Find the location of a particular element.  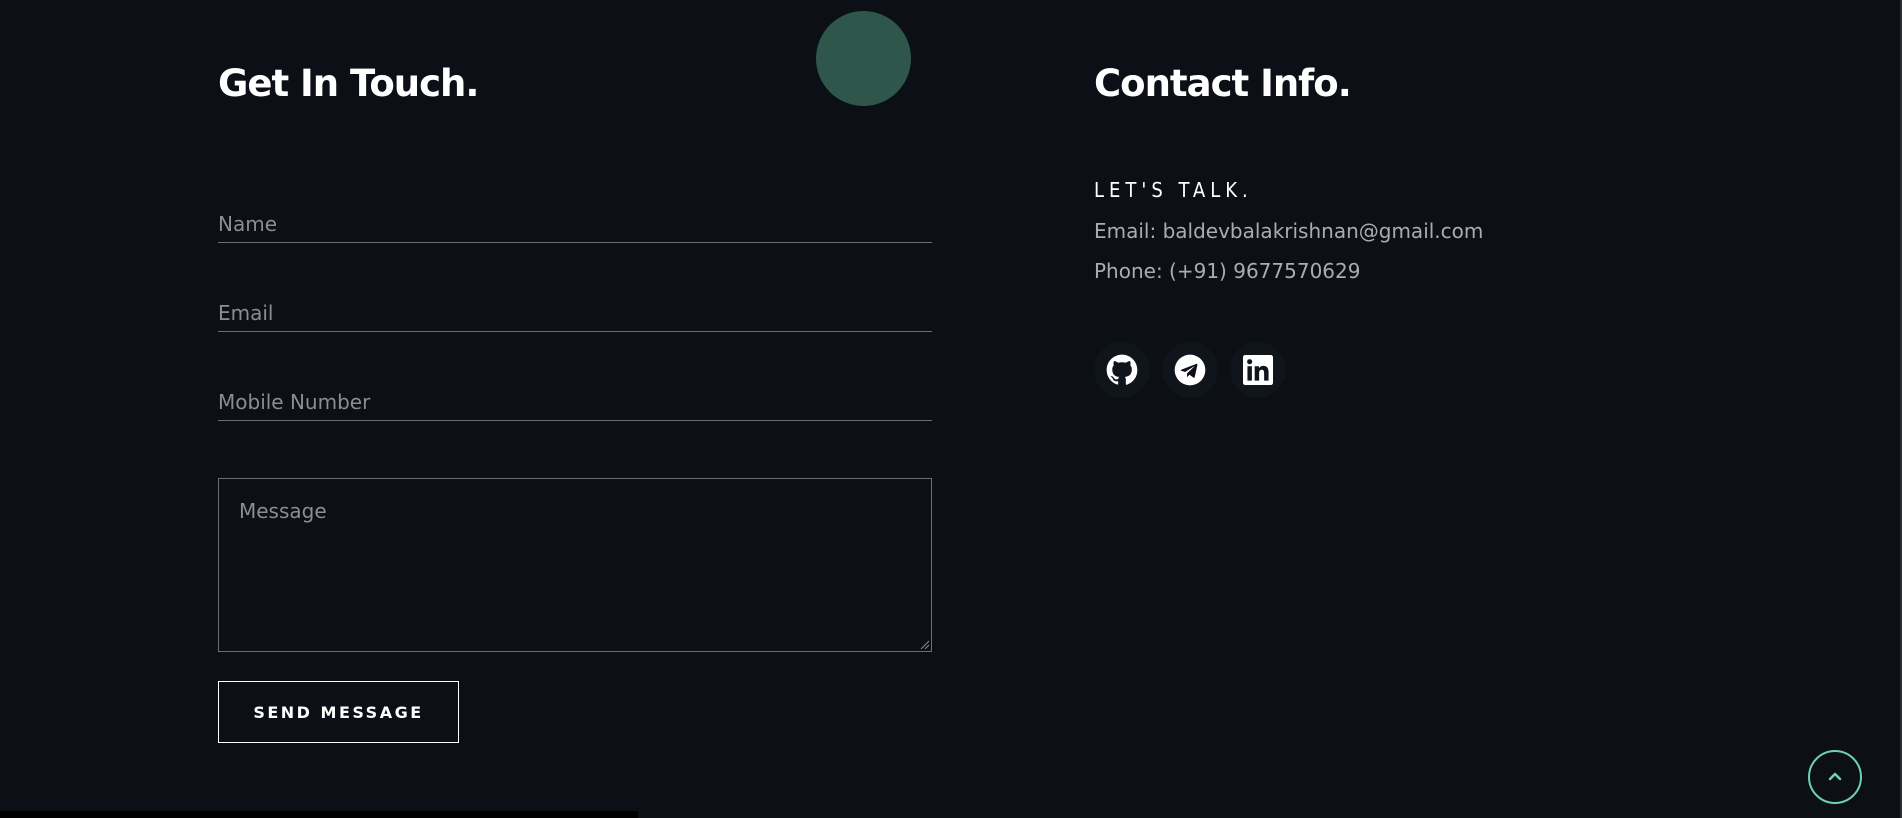

name-field is located at coordinates (575, 224).